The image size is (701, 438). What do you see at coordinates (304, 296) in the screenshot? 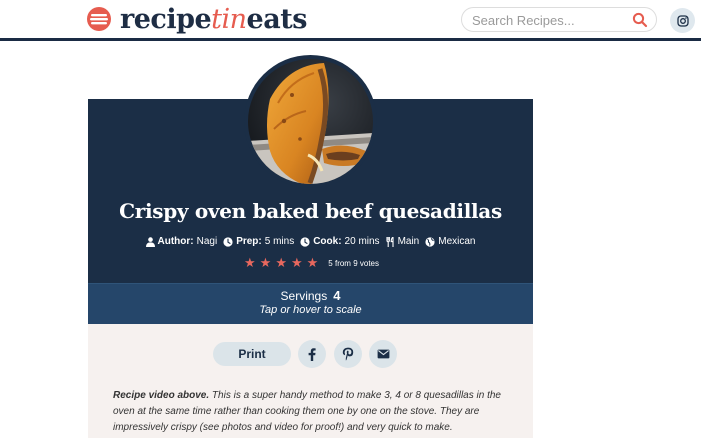
I see `servings-label: Servings` at bounding box center [304, 296].